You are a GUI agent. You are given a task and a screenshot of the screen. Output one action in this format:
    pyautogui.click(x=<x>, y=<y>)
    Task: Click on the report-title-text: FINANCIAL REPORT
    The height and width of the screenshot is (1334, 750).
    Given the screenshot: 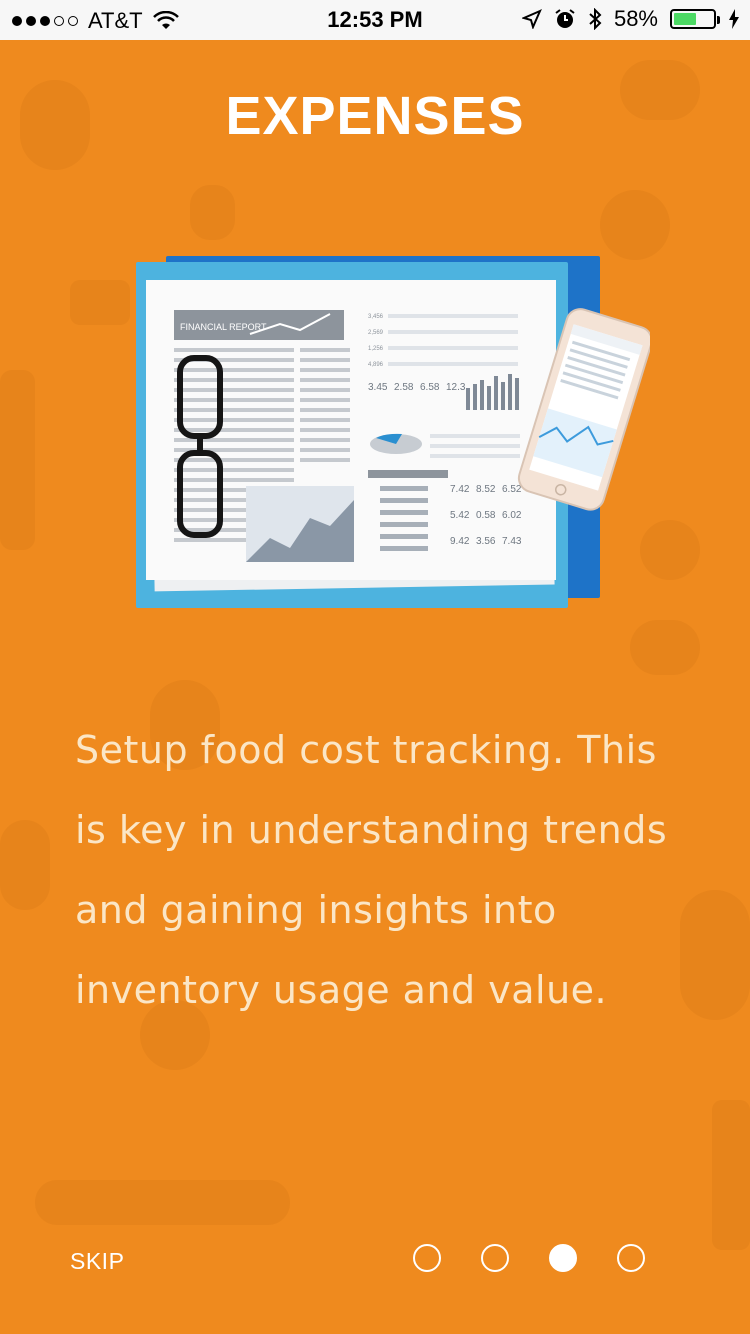 What is the action you would take?
    pyautogui.click(x=223, y=327)
    